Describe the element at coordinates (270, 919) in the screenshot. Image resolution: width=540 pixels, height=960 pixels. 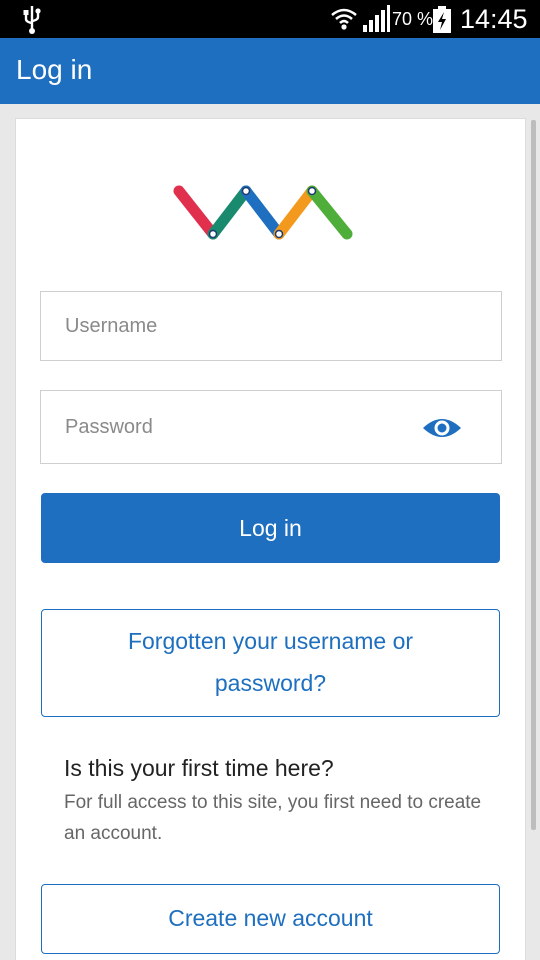
I see `create-account-button: Create new account` at that location.